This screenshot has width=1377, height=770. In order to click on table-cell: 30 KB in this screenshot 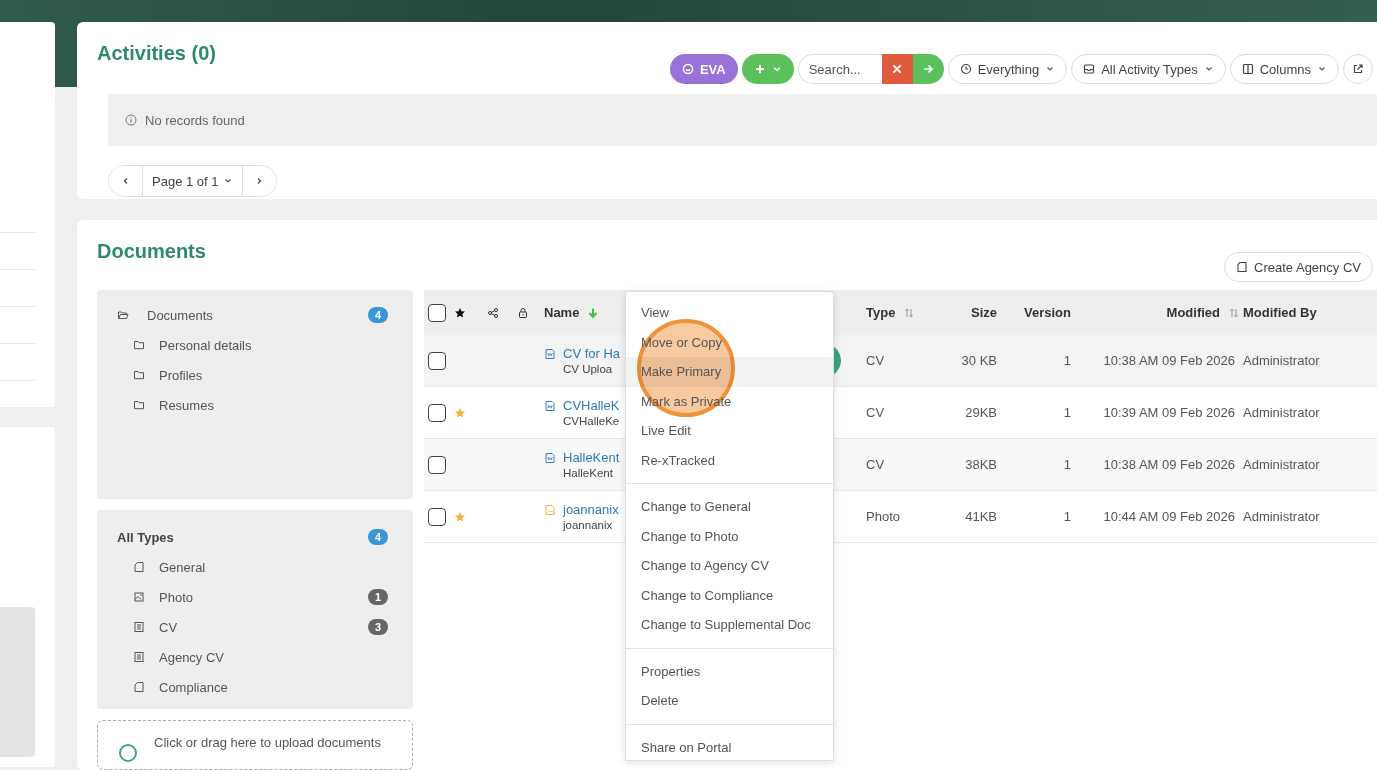, I will do `click(979, 360)`.